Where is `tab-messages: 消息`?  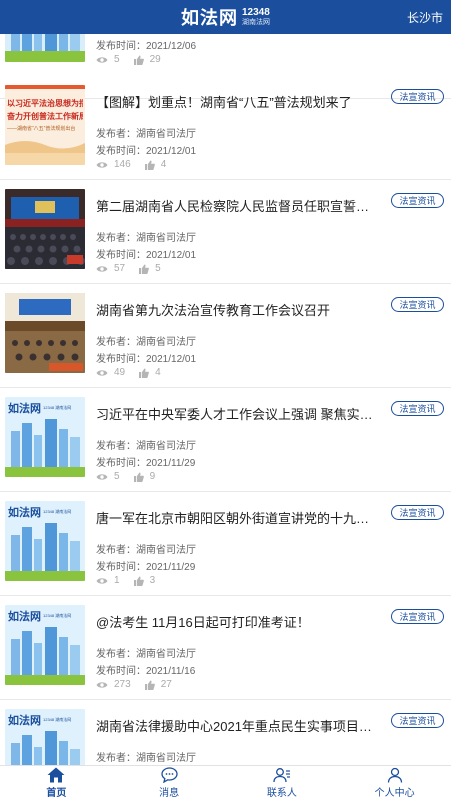 tab-messages: 消息 is located at coordinates (169, 783).